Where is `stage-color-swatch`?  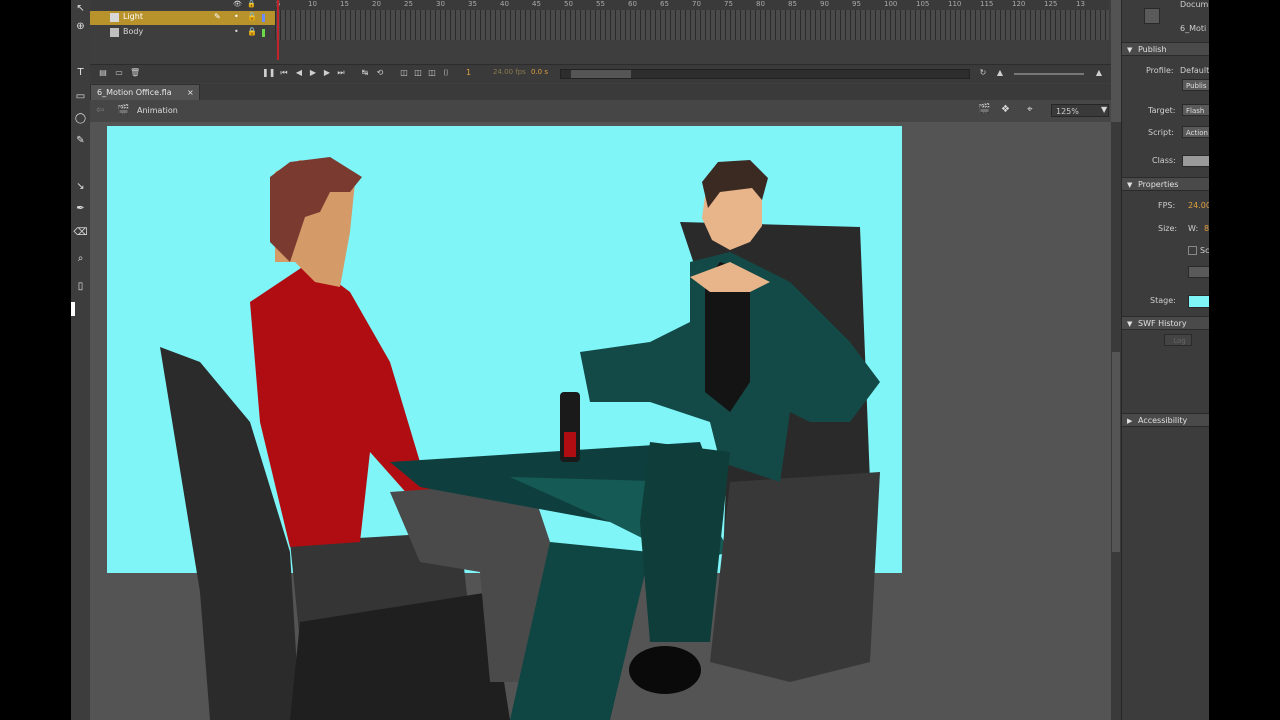 stage-color-swatch is located at coordinates (1198, 301).